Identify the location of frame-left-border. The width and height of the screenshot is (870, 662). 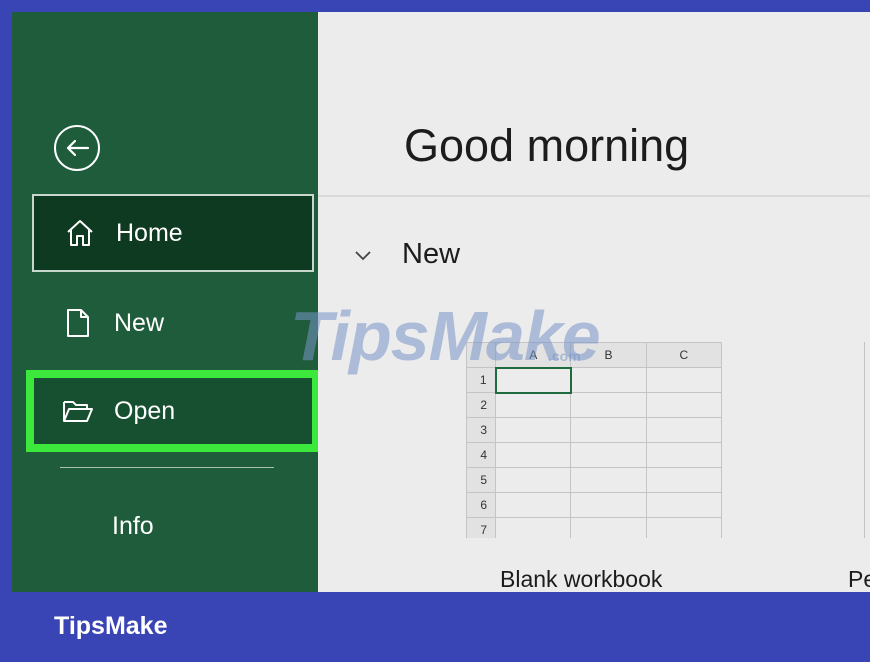
(6, 331).